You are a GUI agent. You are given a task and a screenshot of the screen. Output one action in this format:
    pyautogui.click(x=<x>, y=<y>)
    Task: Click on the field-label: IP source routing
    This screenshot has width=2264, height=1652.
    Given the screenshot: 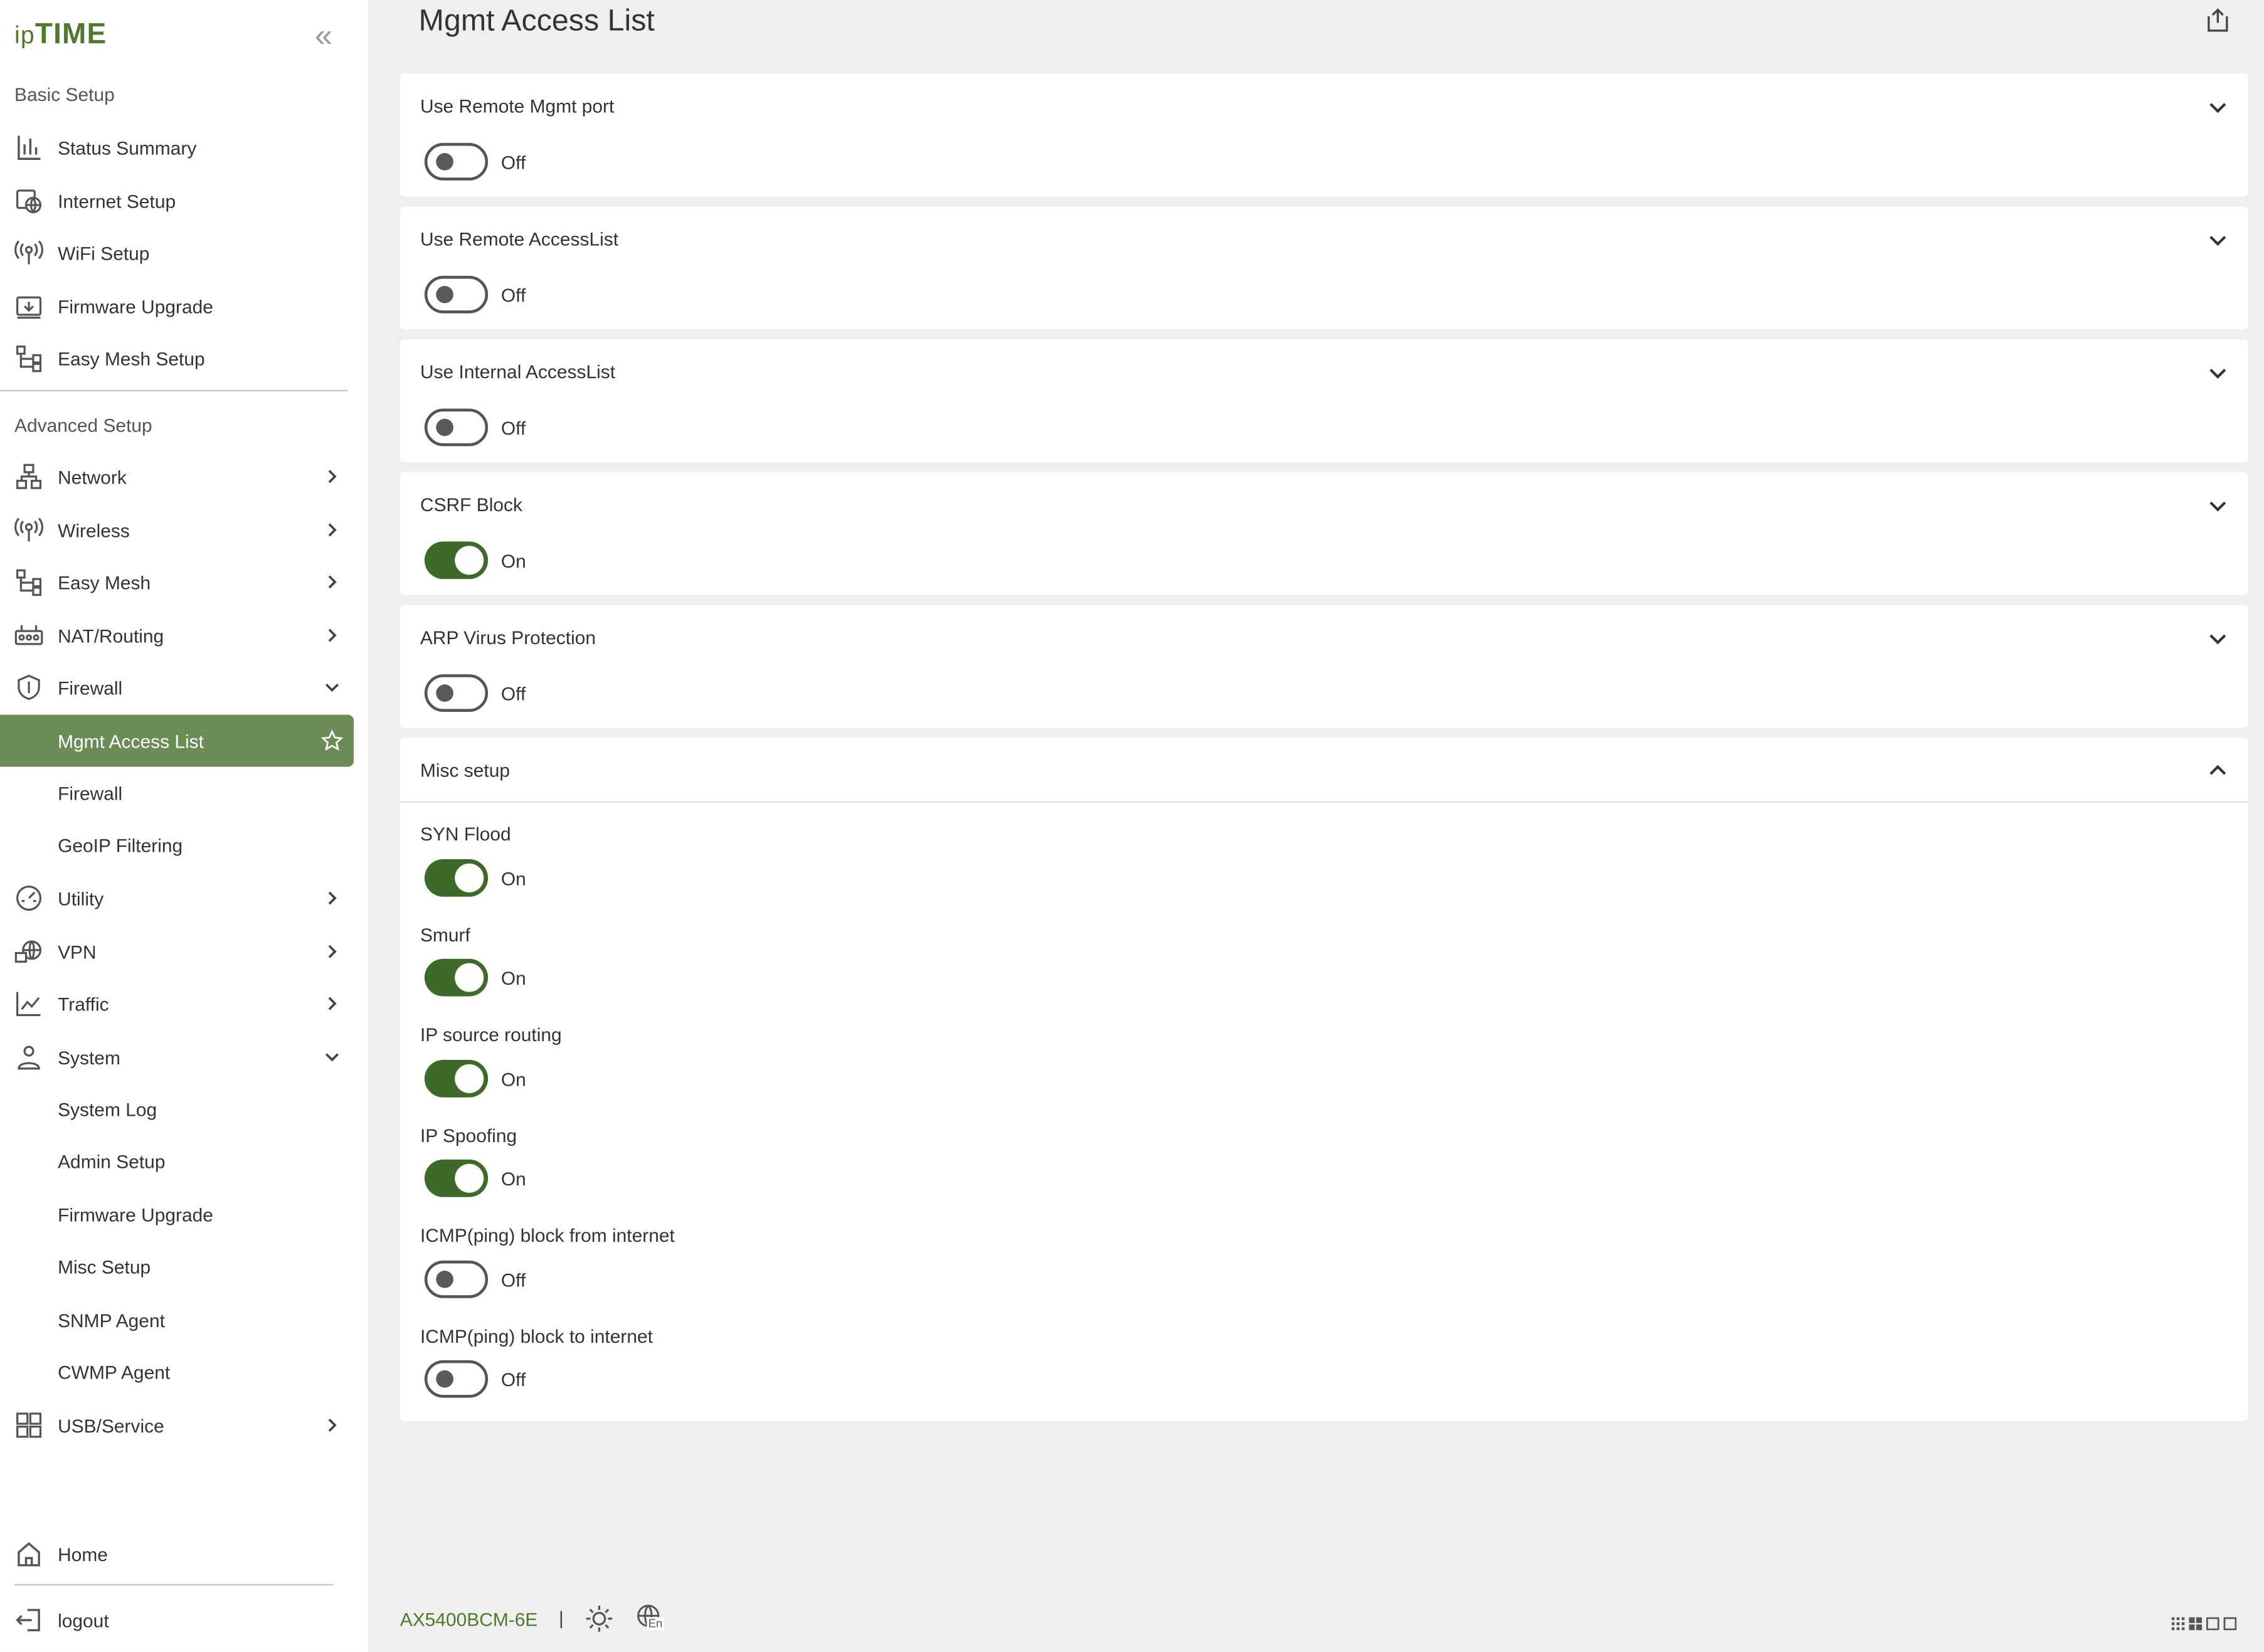 What is the action you would take?
    pyautogui.click(x=491, y=1035)
    